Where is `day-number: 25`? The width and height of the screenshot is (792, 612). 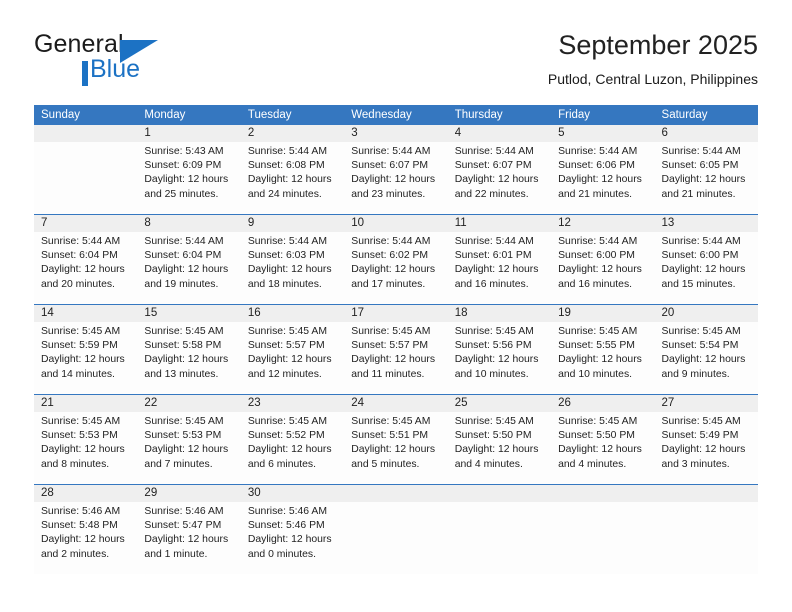 day-number: 25 is located at coordinates (499, 403).